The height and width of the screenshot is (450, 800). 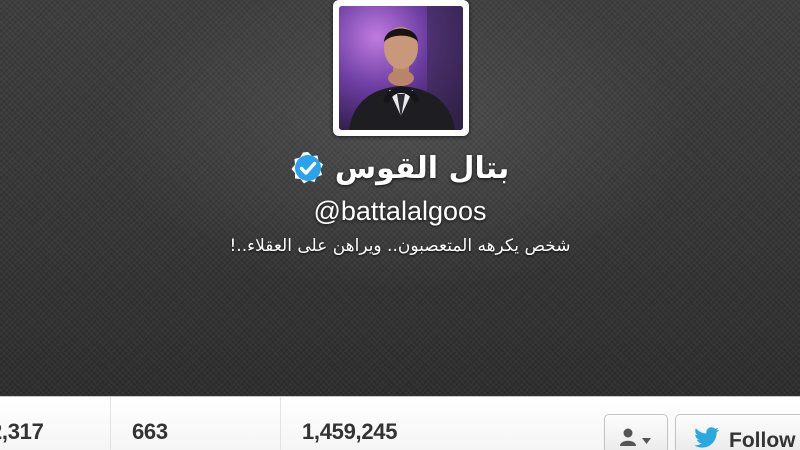 I want to click on stat-following: 663, so click(x=195, y=423).